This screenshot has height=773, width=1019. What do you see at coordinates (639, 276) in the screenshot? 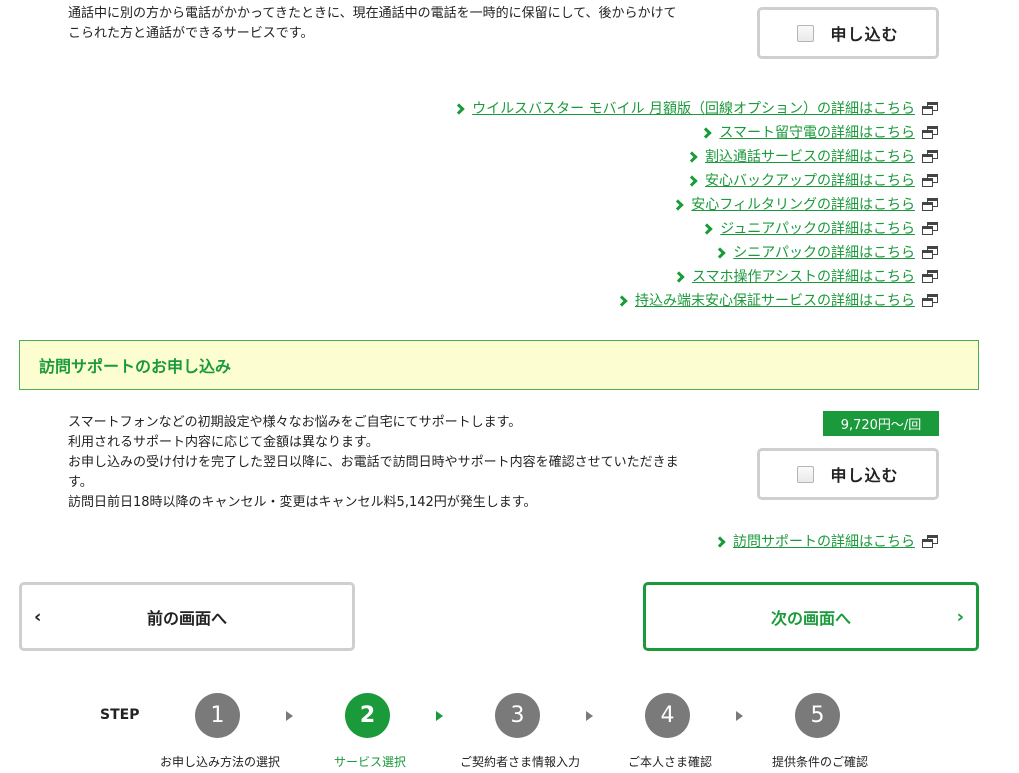
I see `detail-link-row: スマホ操作アシストの詳細はこちら` at bounding box center [639, 276].